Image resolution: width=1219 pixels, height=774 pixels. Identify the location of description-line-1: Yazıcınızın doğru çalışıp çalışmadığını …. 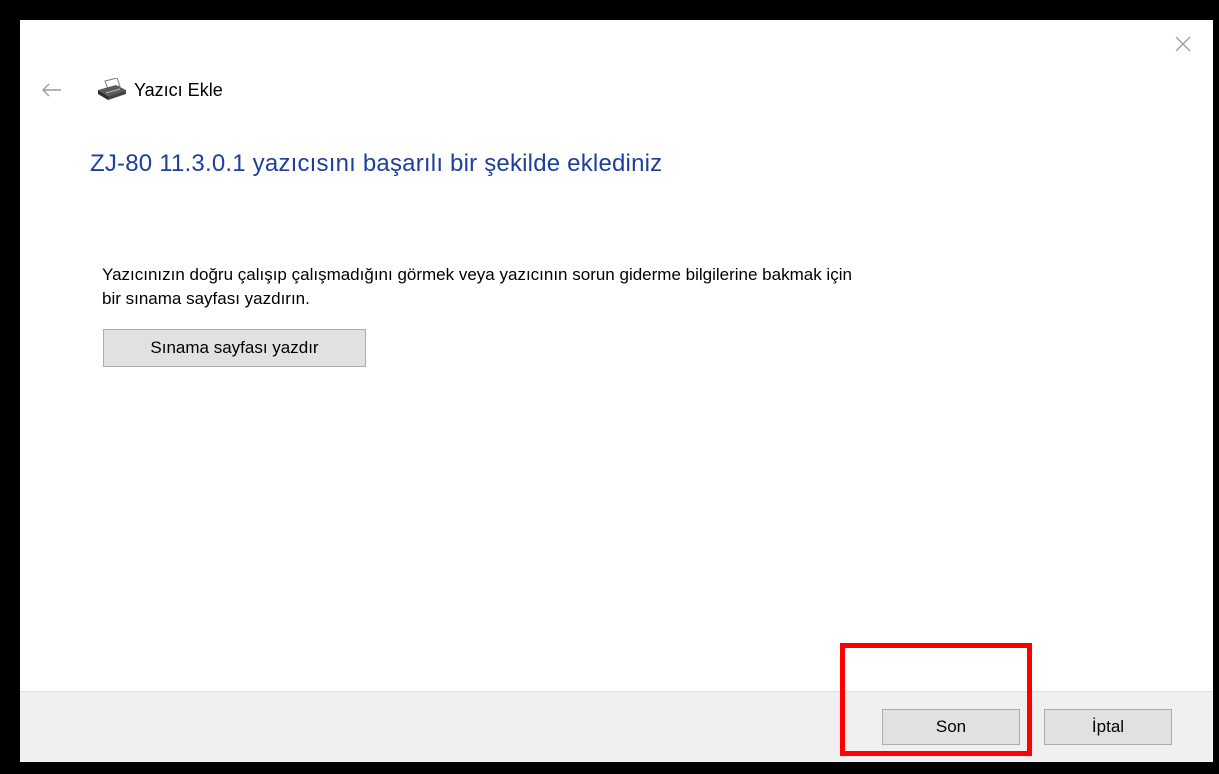
(477, 274).